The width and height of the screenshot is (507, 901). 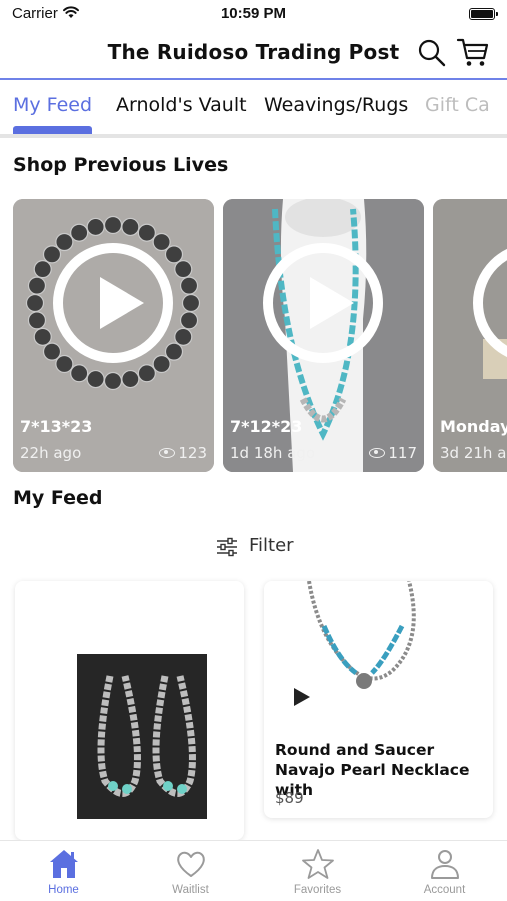 I want to click on filter-sliders-icon, so click(x=227, y=547).